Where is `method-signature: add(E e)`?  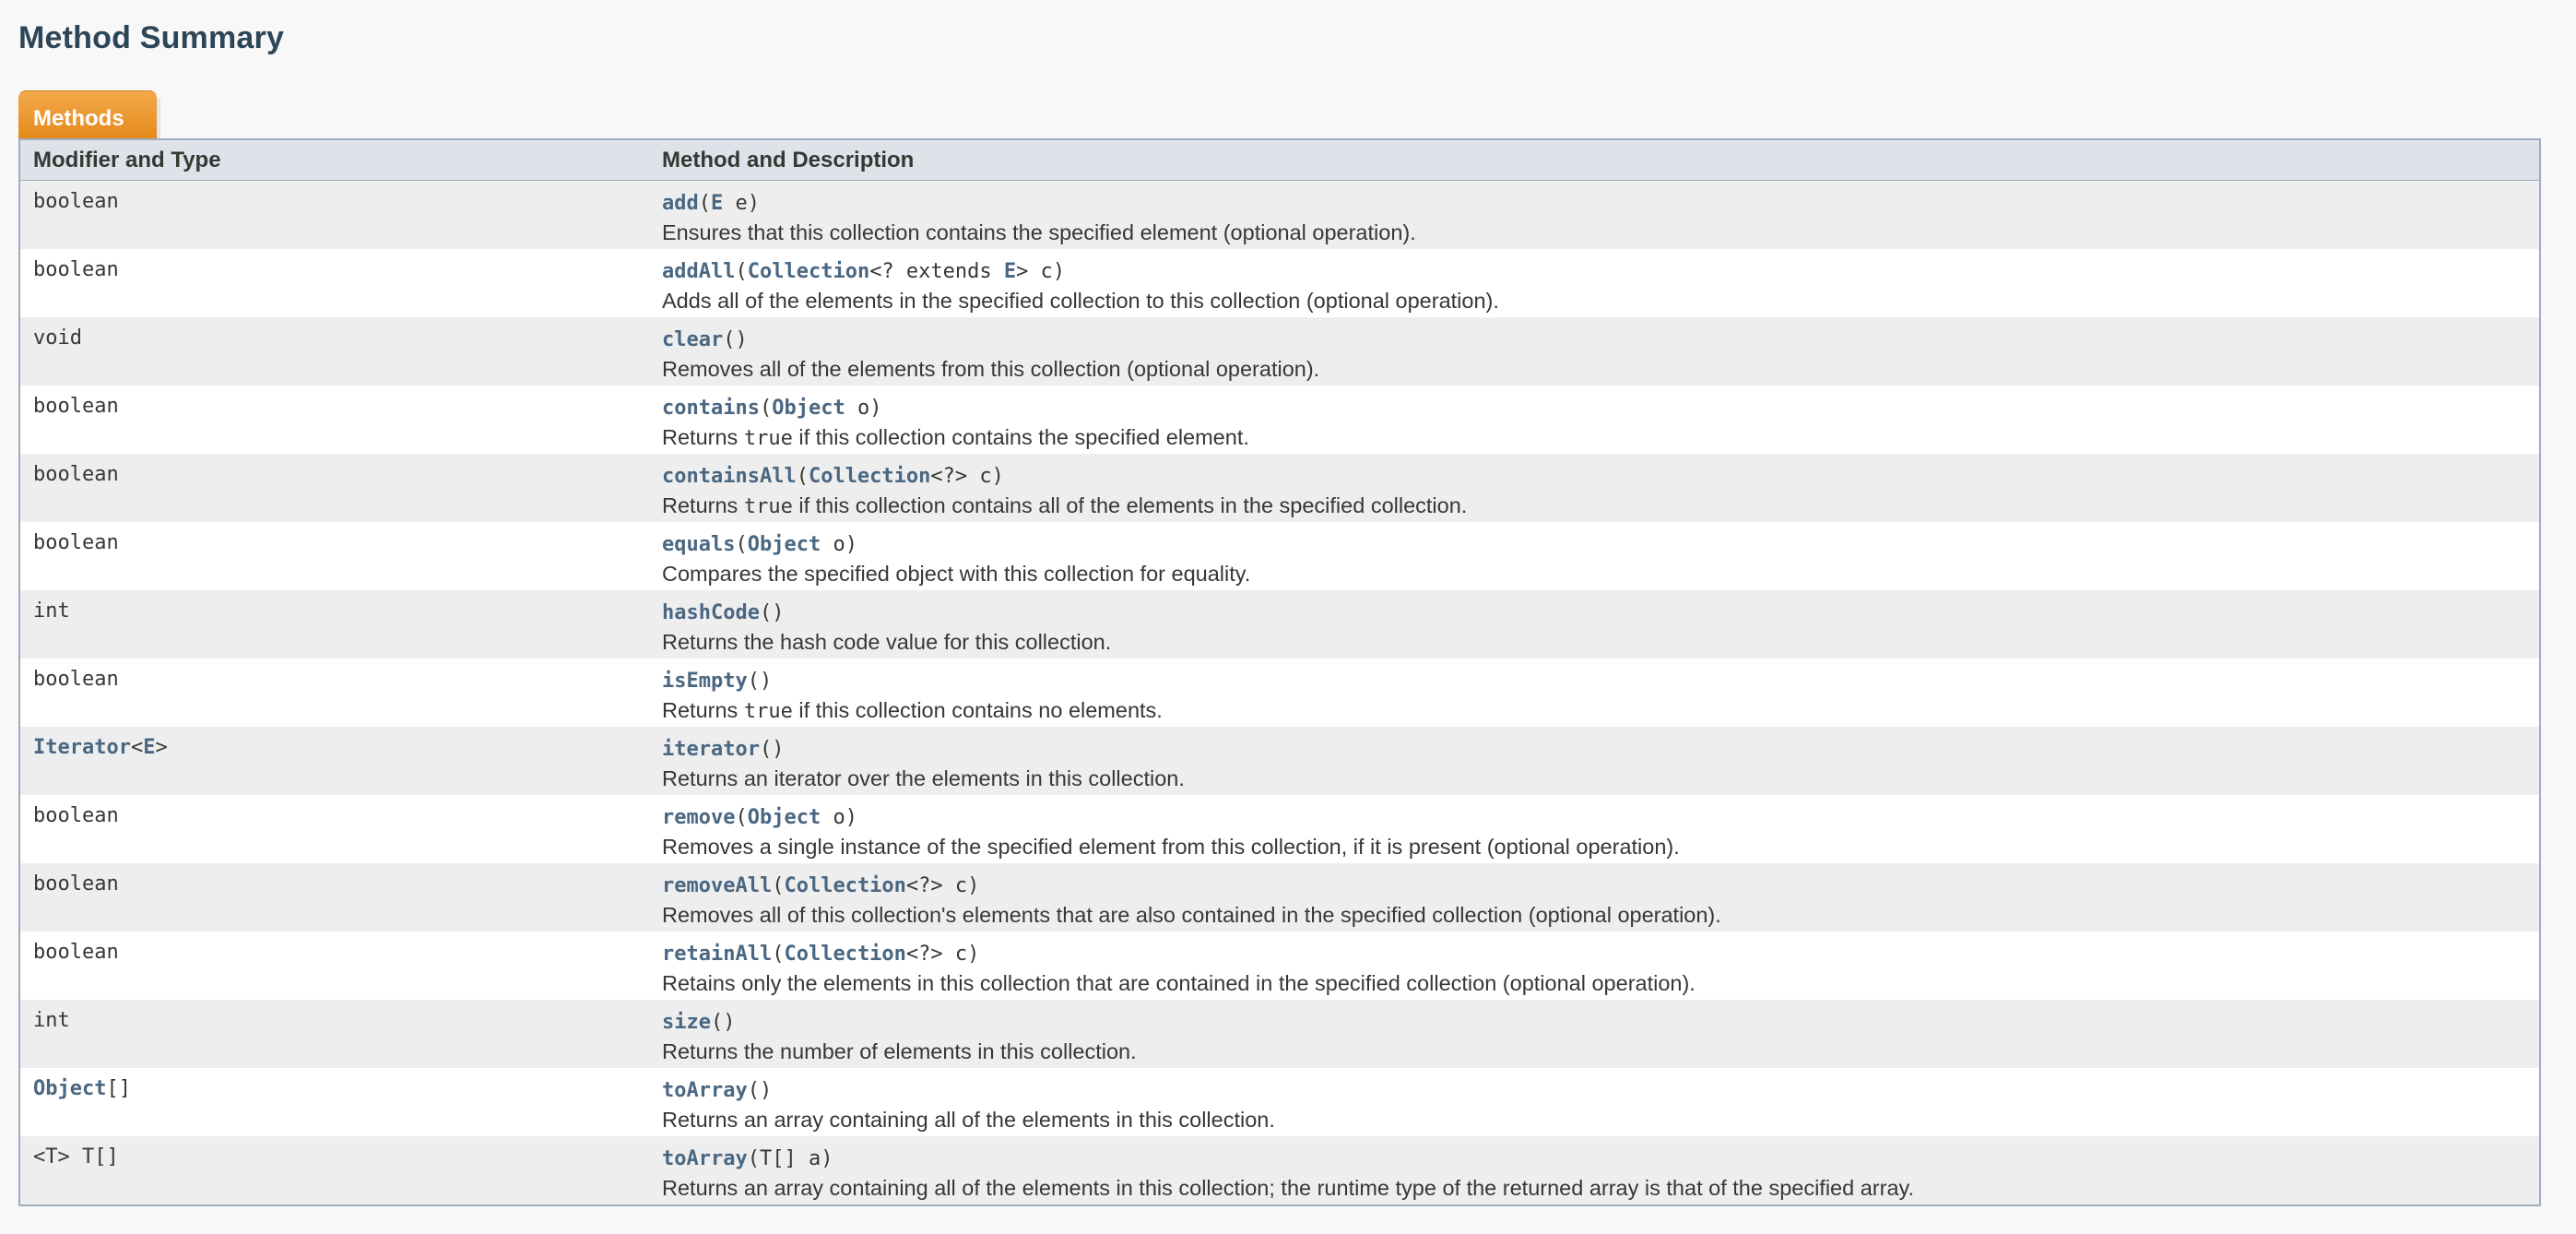 method-signature: add(E e) is located at coordinates (1600, 200).